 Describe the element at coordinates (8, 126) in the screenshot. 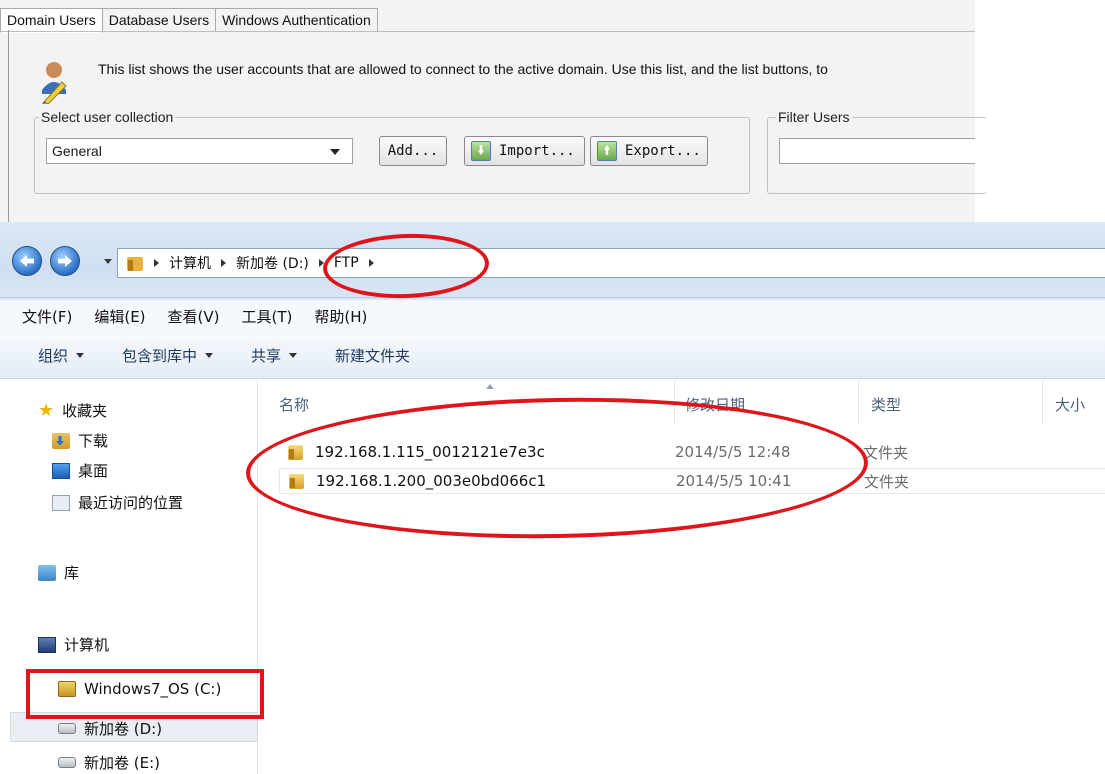

I see `panel-border` at that location.